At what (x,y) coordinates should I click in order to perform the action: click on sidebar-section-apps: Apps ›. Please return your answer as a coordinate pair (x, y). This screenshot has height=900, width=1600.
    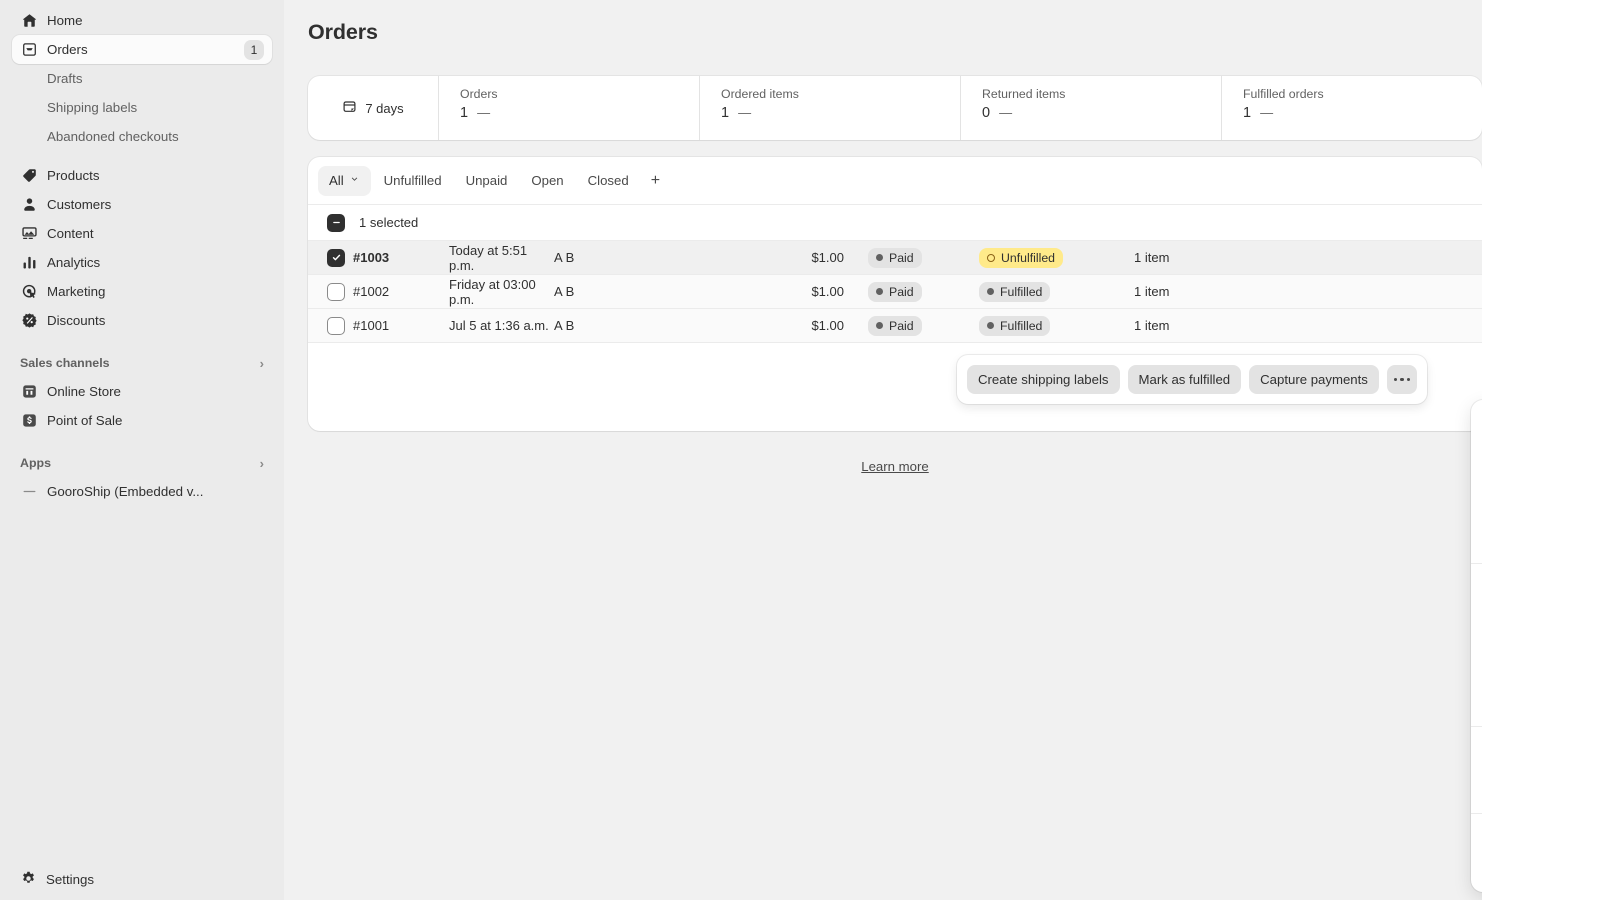
    Looking at the image, I should click on (142, 463).